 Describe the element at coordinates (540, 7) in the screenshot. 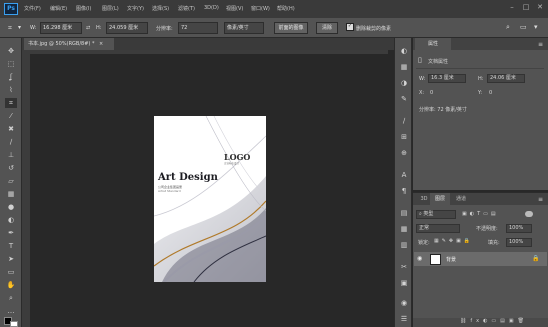

I see `close-window-icon: ✕` at that location.